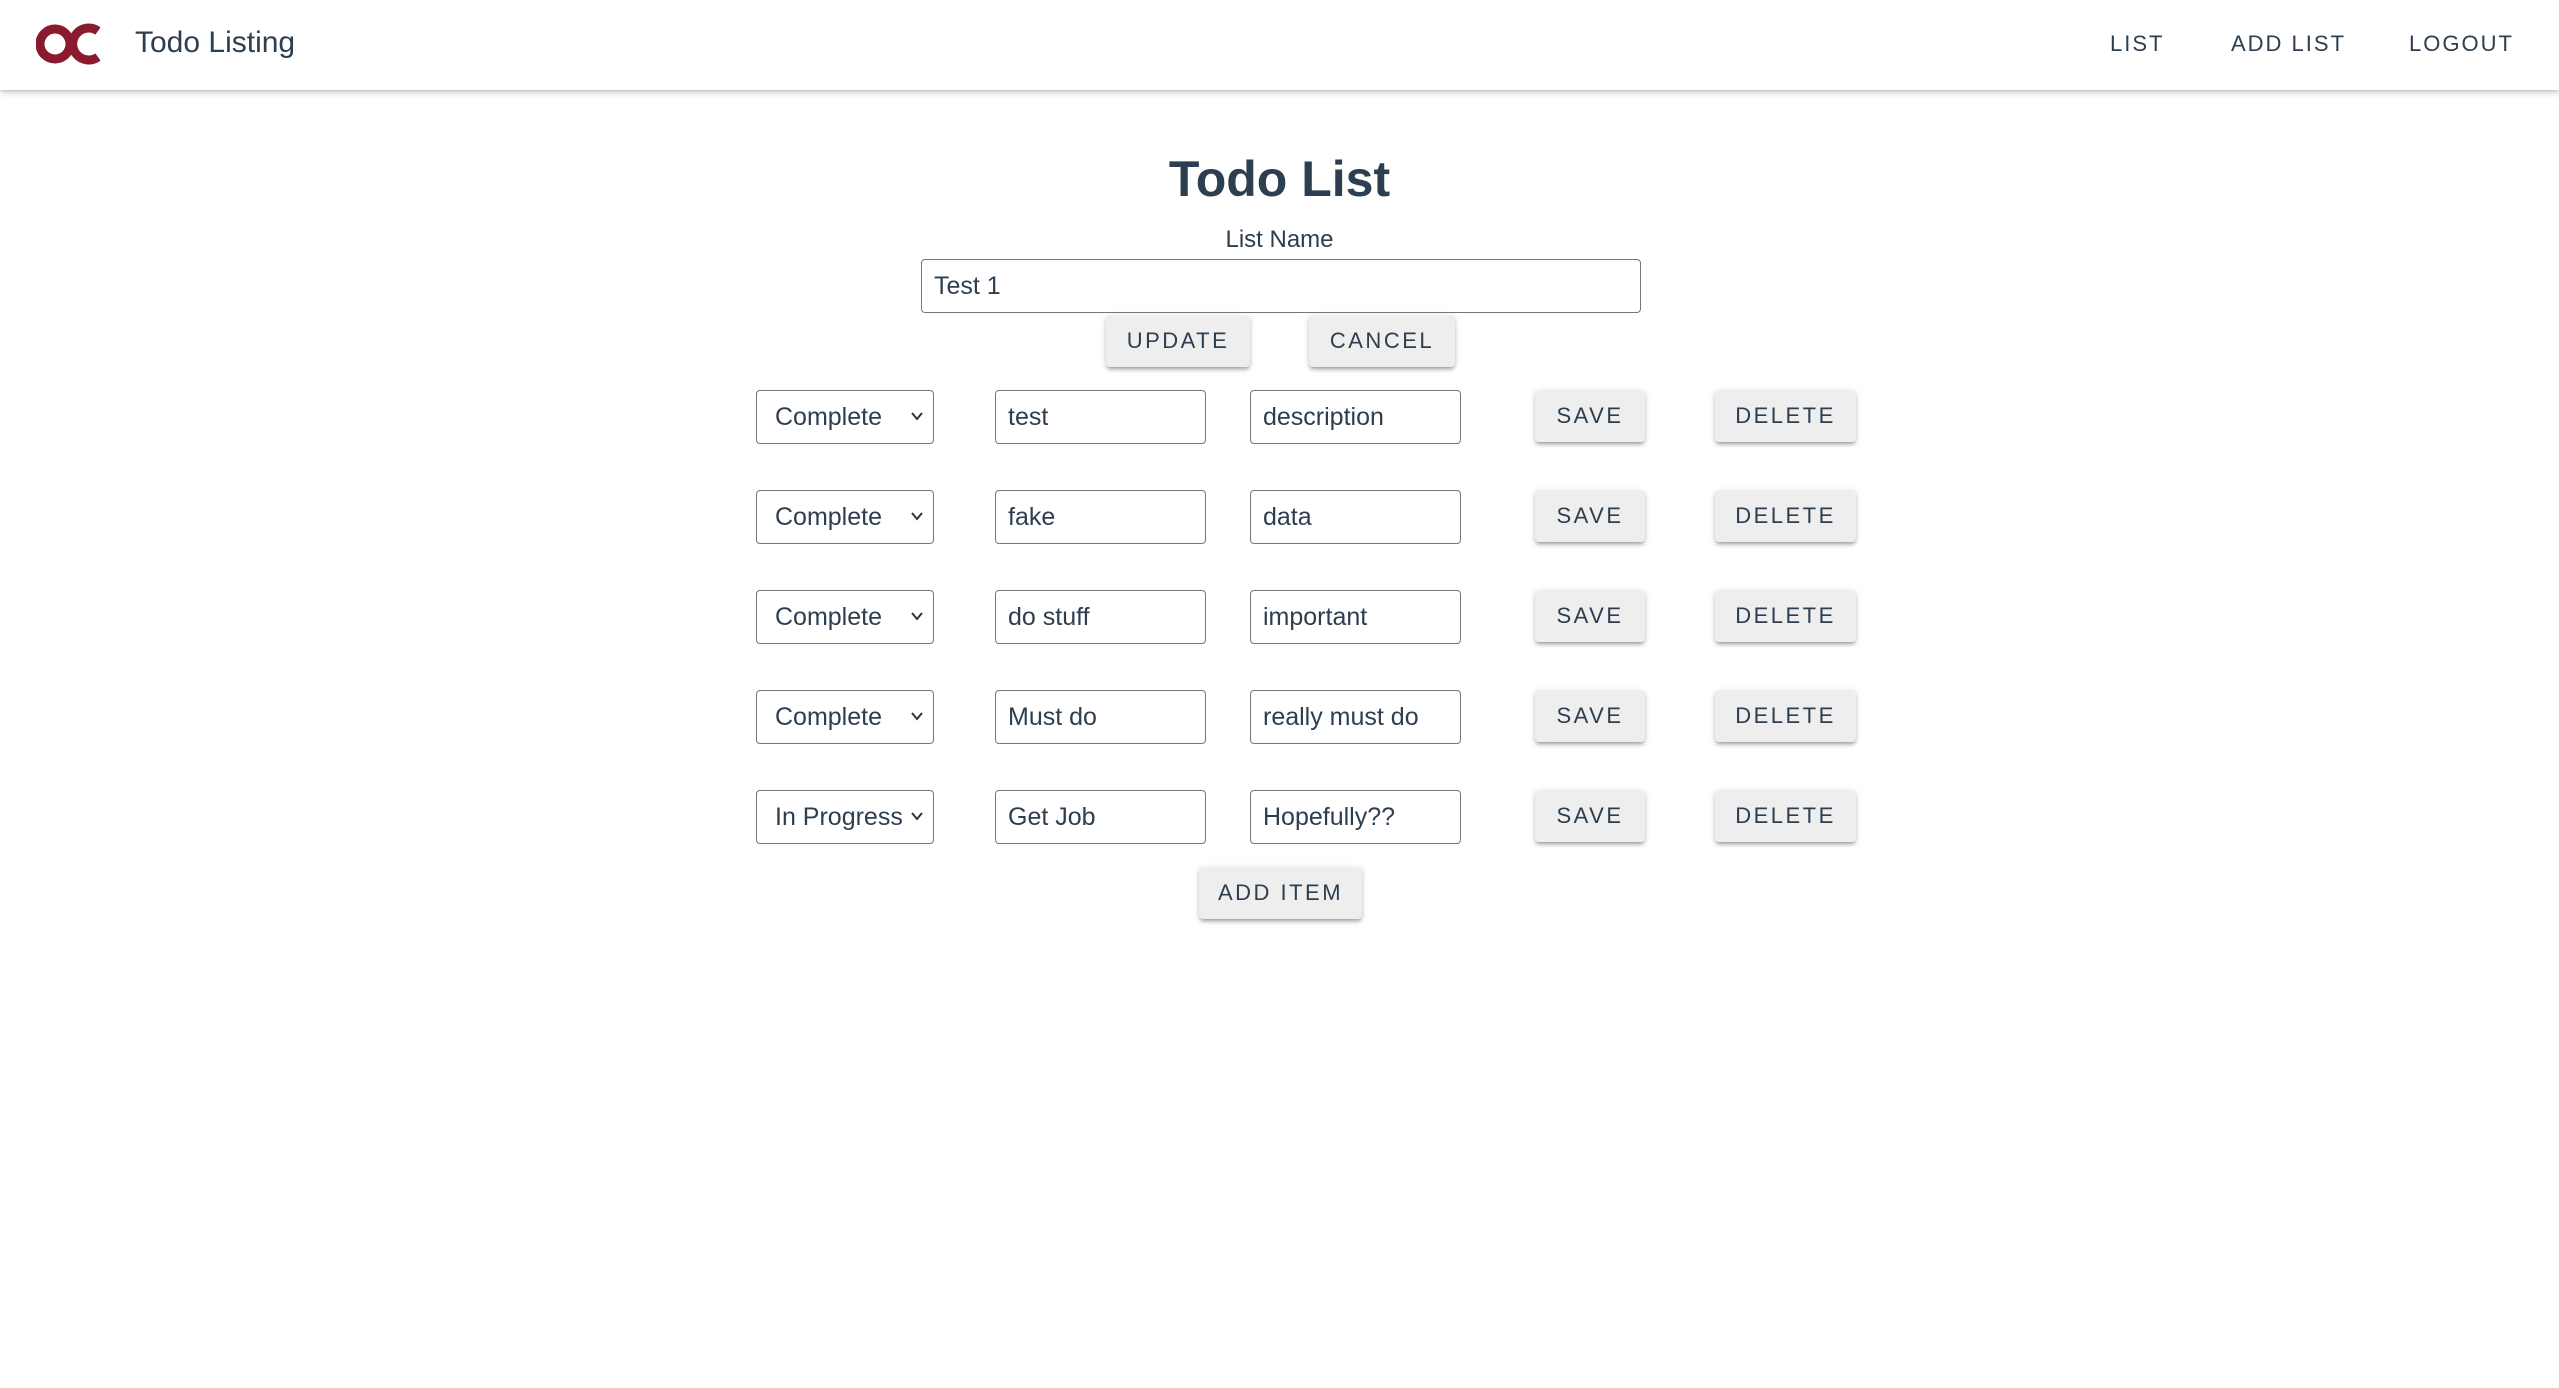 The image size is (2559, 1388). Describe the element at coordinates (2137, 44) in the screenshot. I see `nav-list-link: LIST` at that location.